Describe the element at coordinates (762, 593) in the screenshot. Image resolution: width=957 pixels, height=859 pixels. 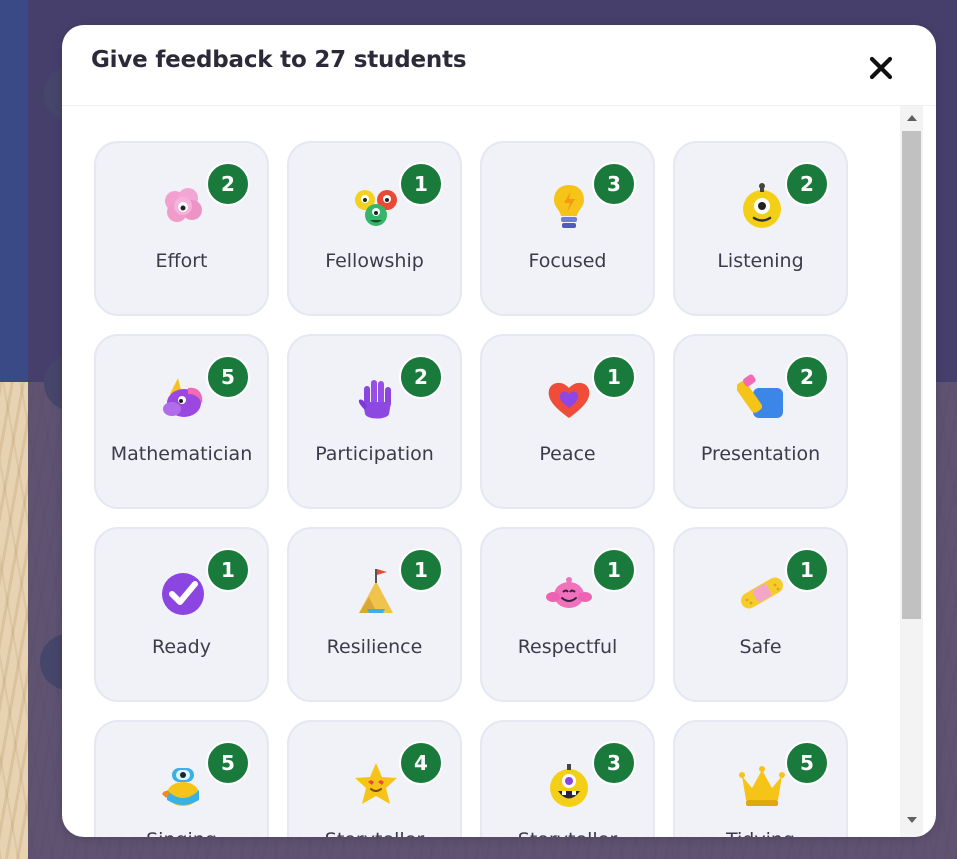
I see `bandage-icon` at that location.